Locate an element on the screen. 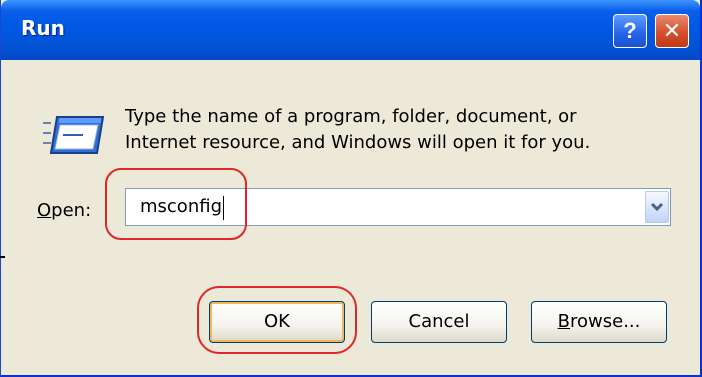  chevron-down-icon is located at coordinates (657, 207).